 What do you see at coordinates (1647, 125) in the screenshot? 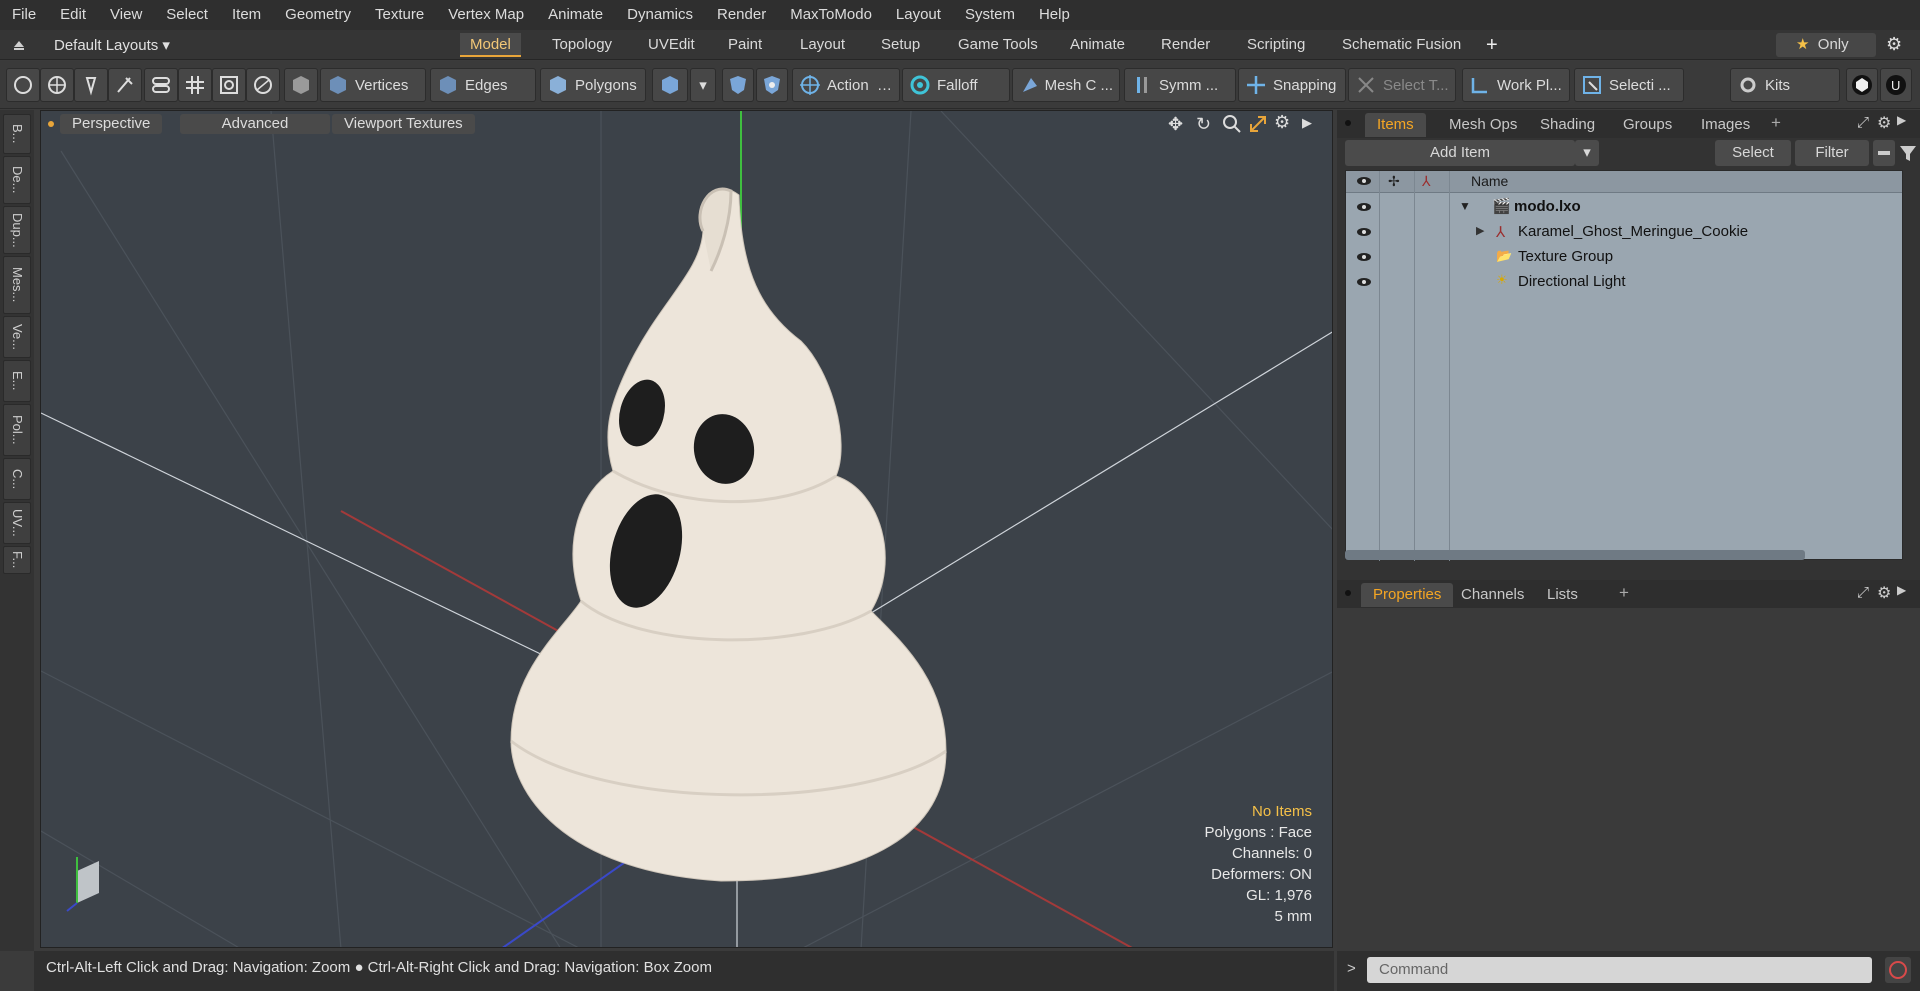
I see `tab-groups: Groups` at bounding box center [1647, 125].